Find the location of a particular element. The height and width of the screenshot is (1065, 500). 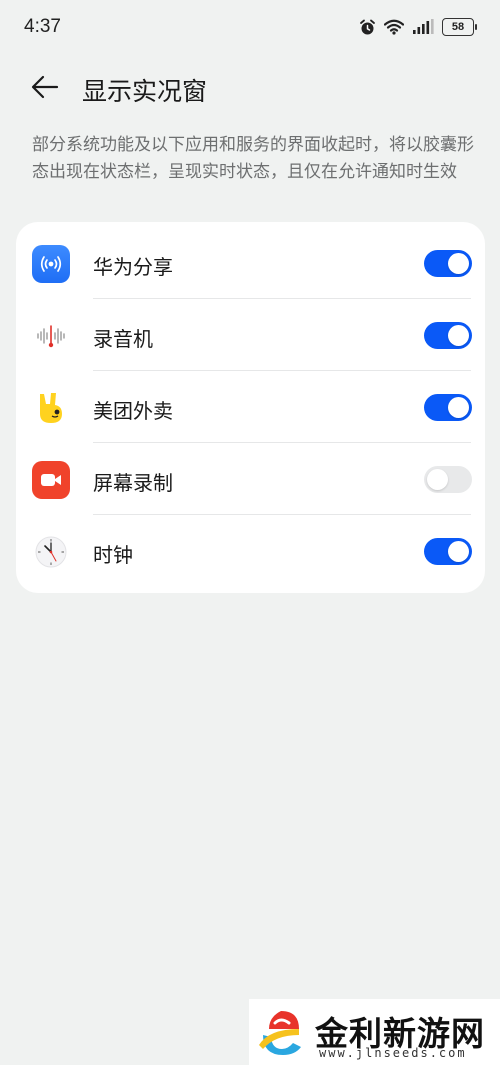

watermark: 金利新游网 www.jlnseeds.com is located at coordinates (374, 1032).